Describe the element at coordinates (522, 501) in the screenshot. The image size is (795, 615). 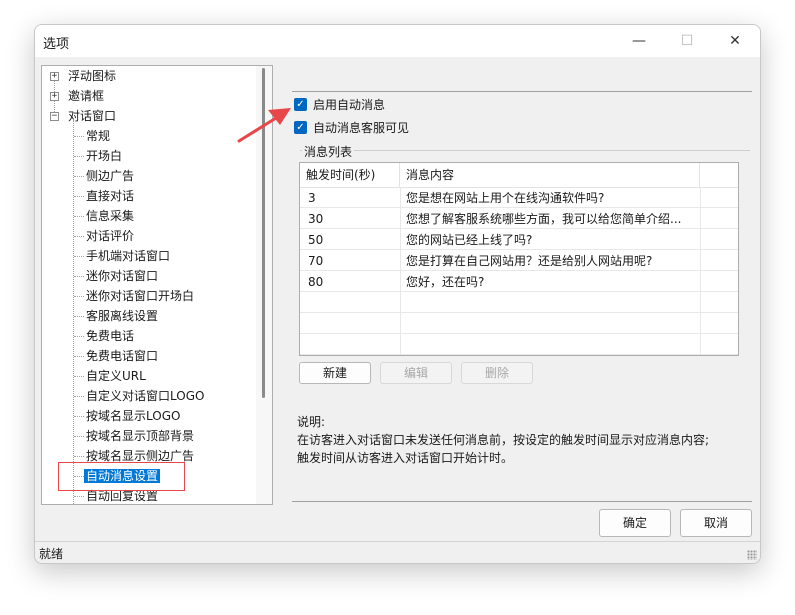
I see `bottom-separator` at that location.